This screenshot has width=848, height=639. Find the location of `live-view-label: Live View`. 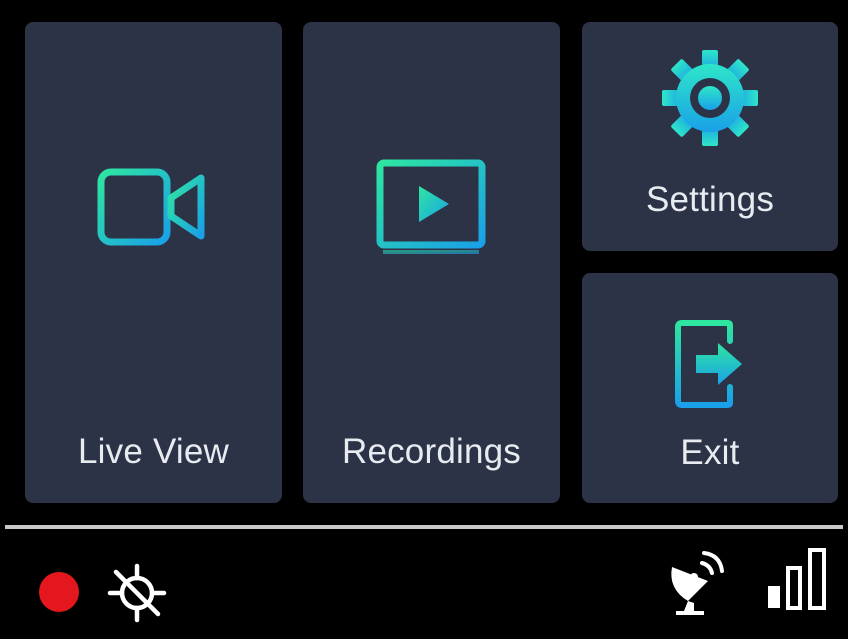

live-view-label: Live View is located at coordinates (153, 451).